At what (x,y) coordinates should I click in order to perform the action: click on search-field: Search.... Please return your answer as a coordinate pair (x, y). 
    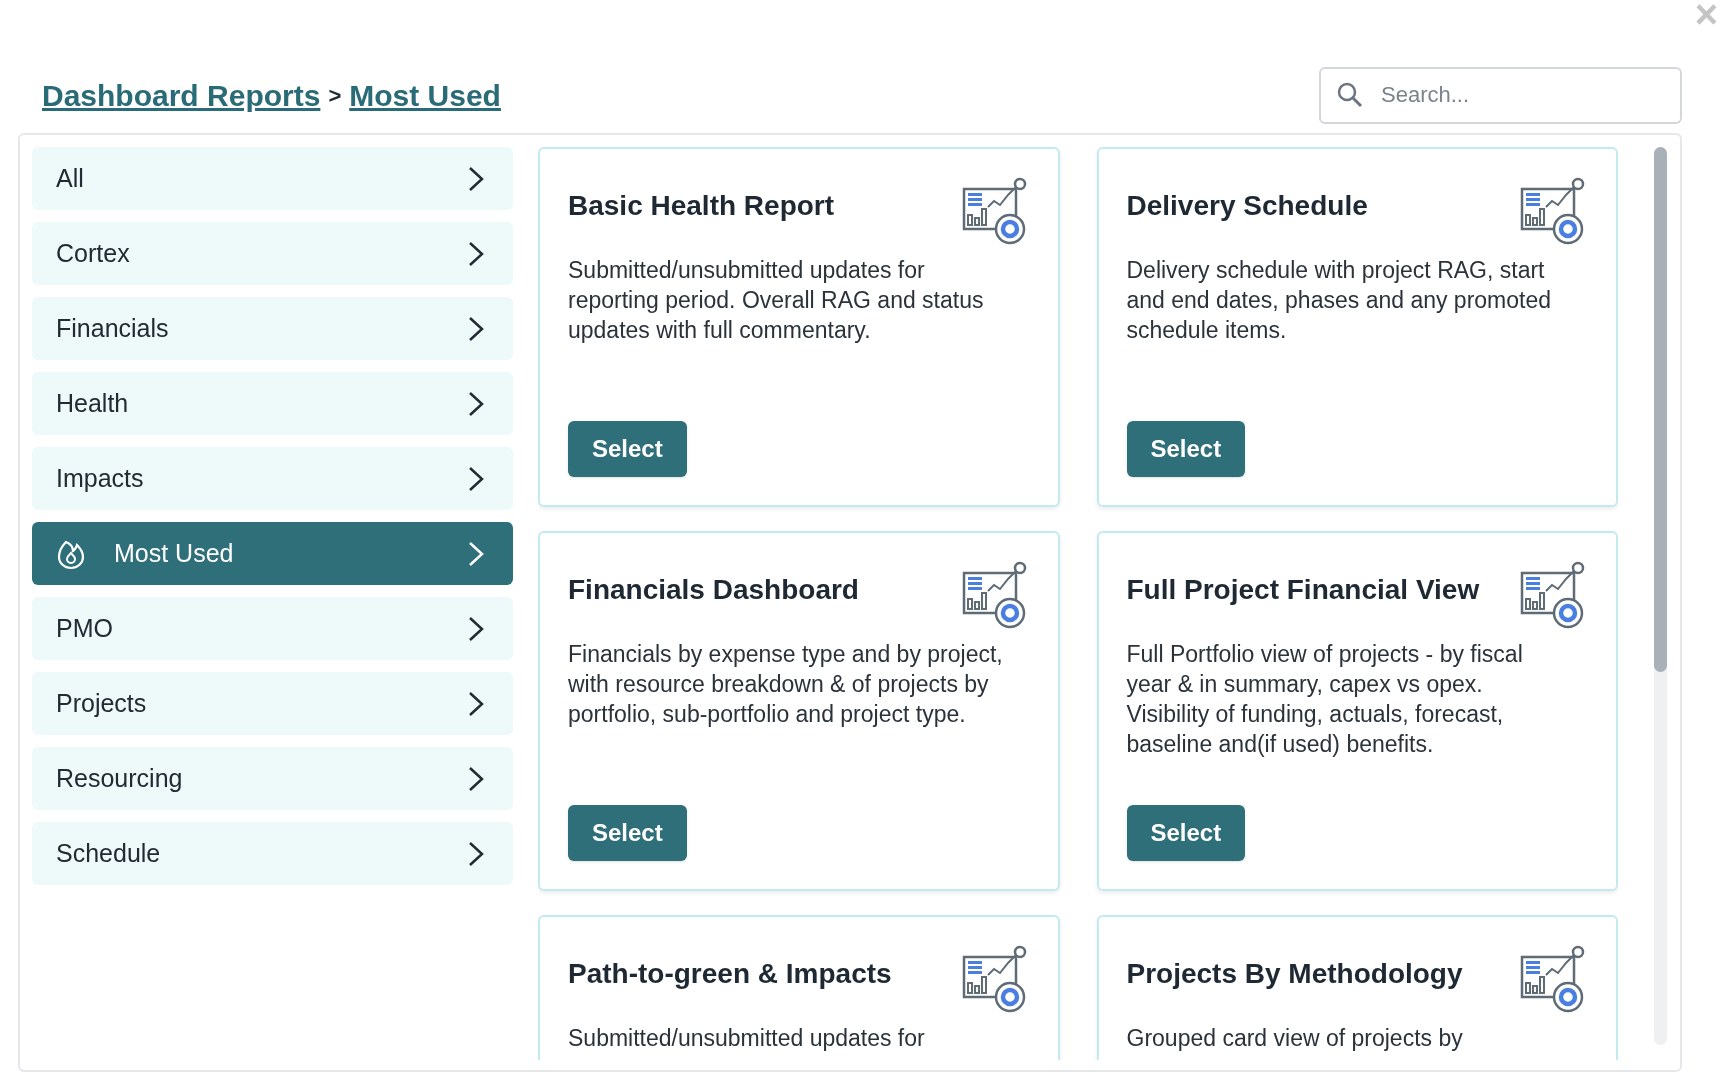
    Looking at the image, I should click on (1500, 95).